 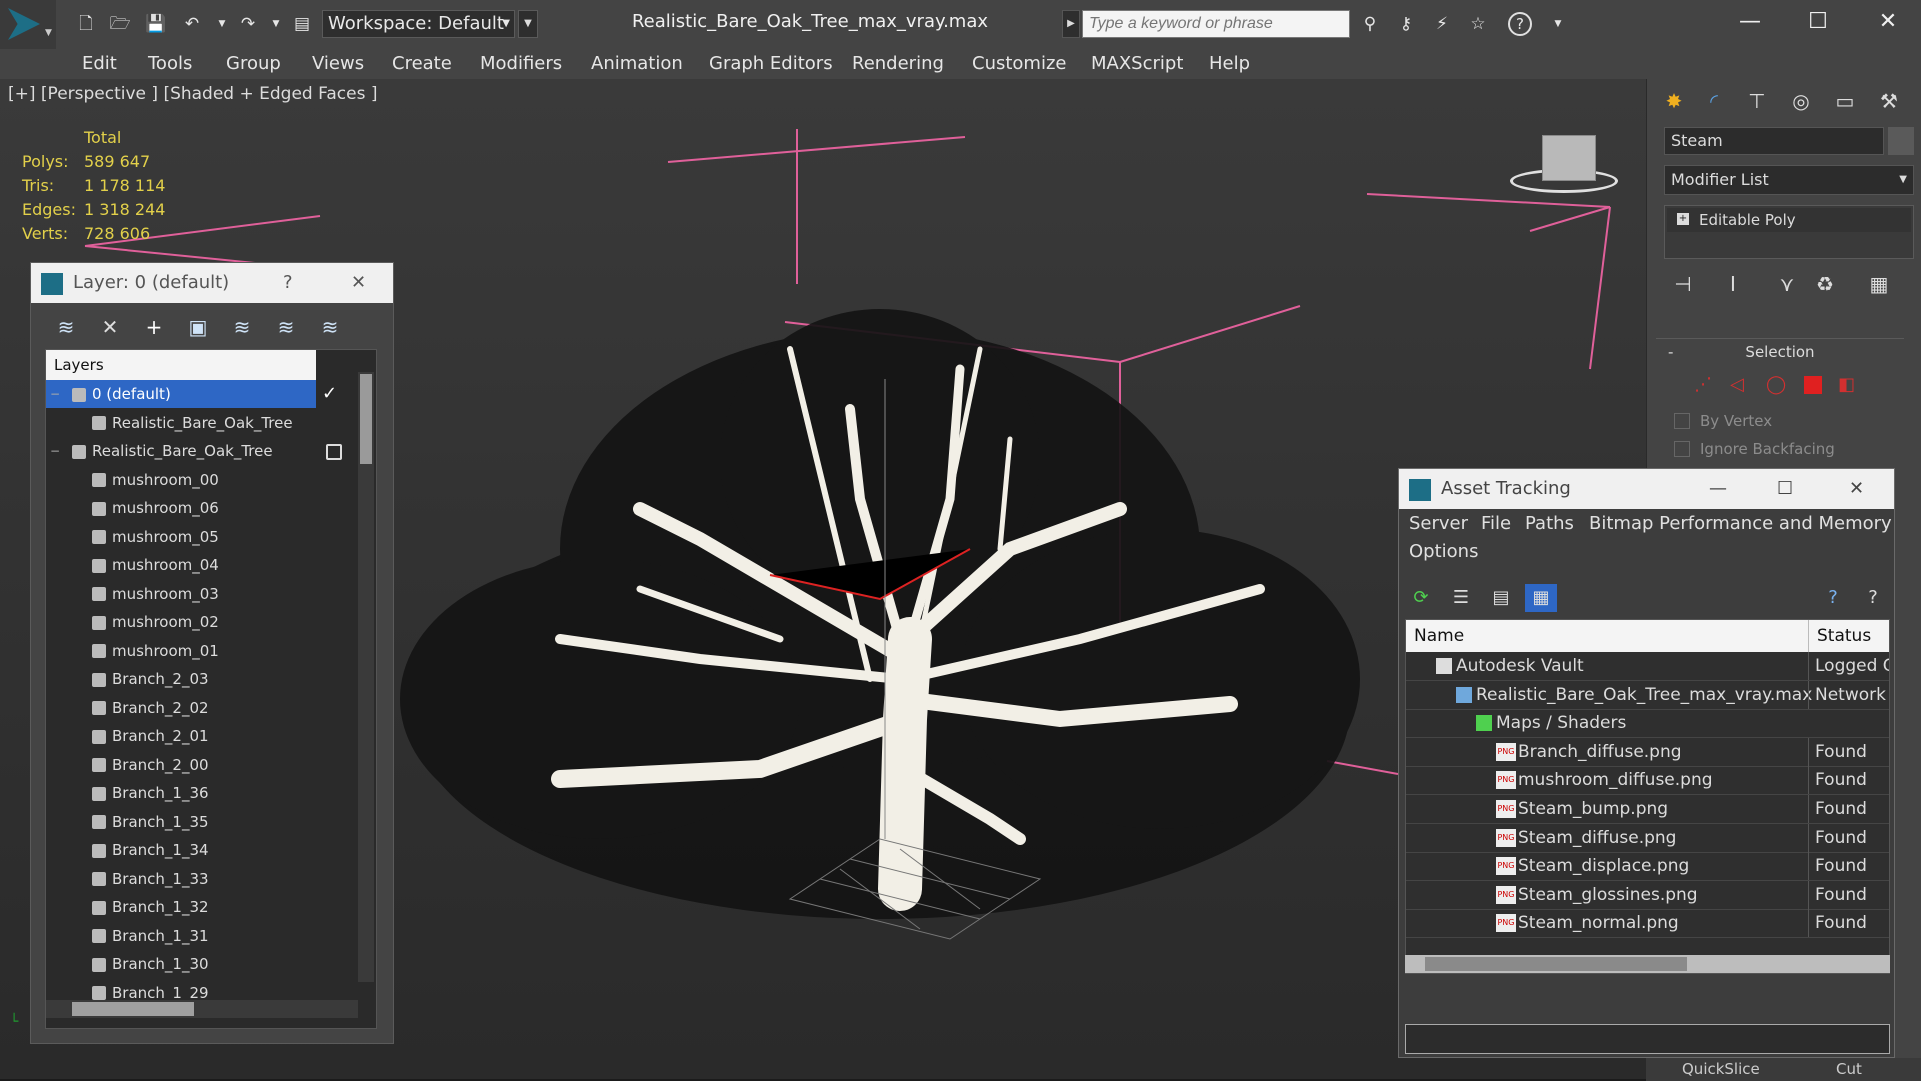 What do you see at coordinates (1647, 752) in the screenshot?
I see `asset-row: PNG Branch_diffuse.png Found` at bounding box center [1647, 752].